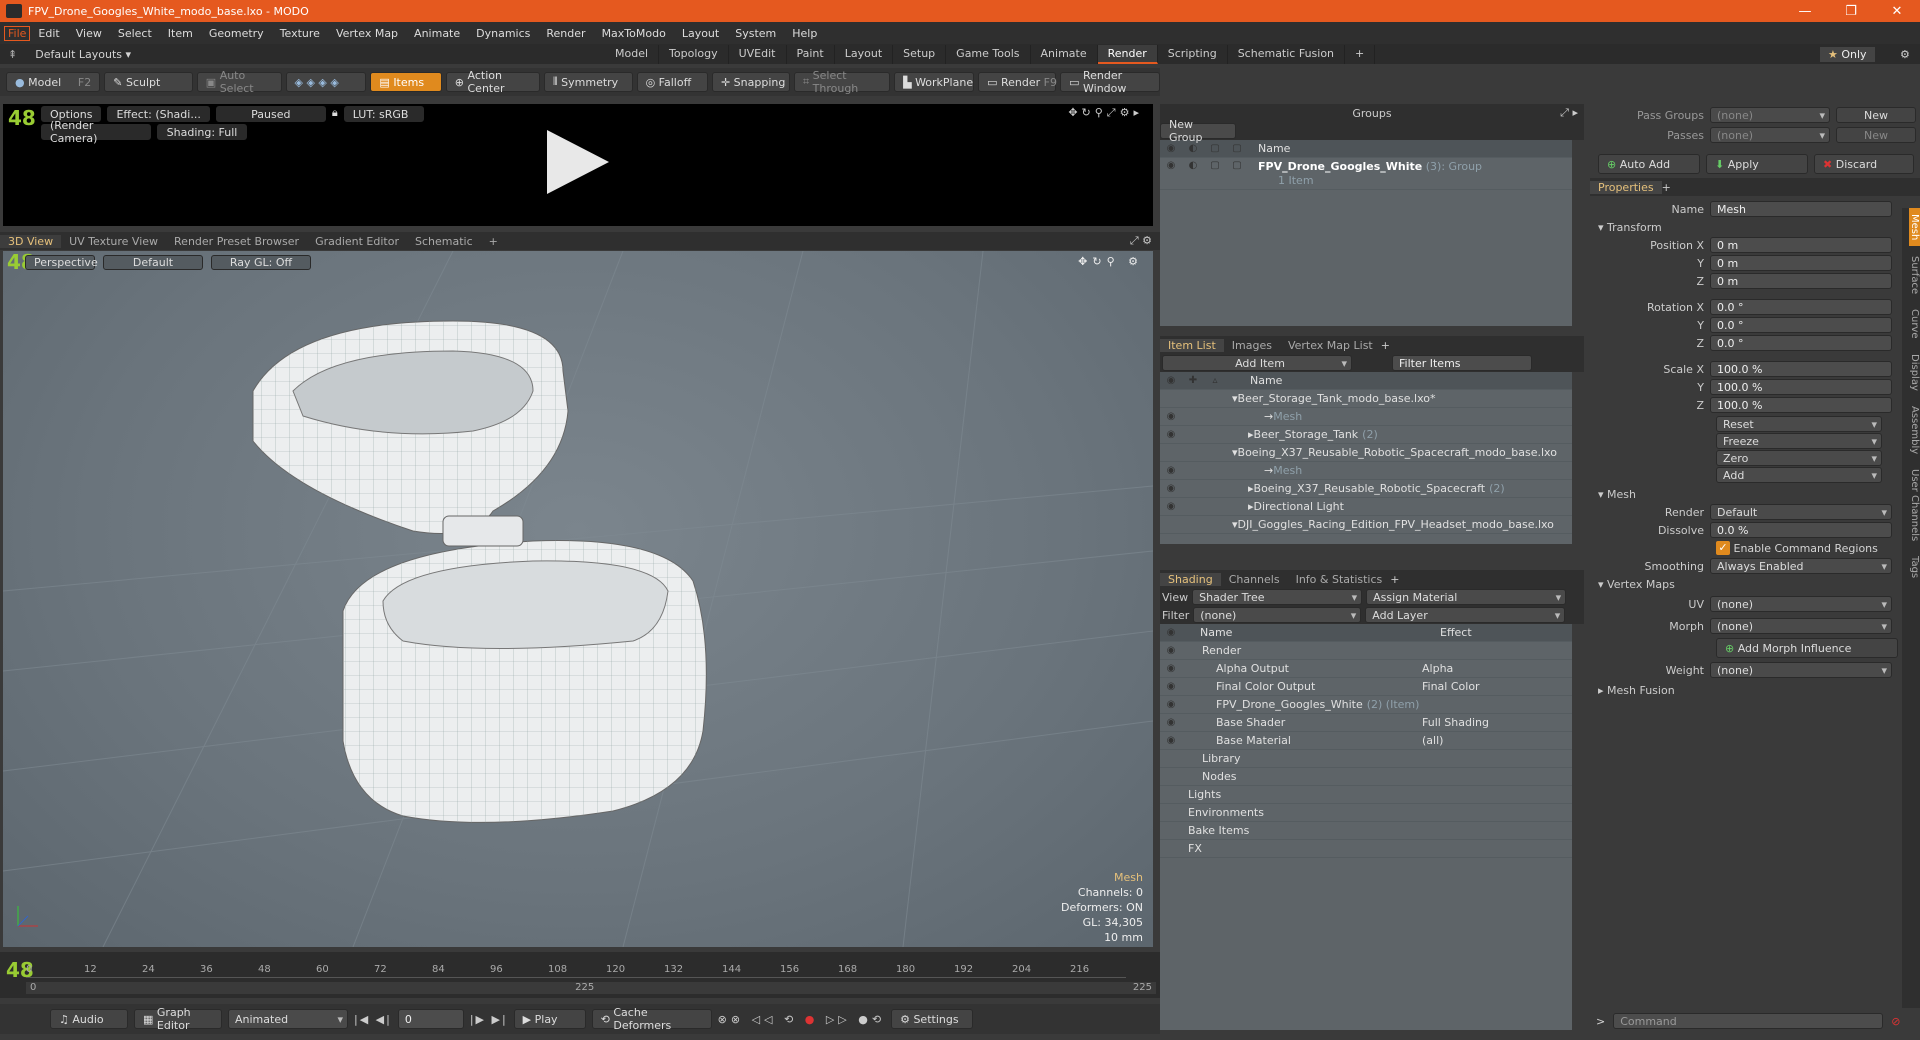 This screenshot has width=1920, height=1040. Describe the element at coordinates (1914, 567) in the screenshot. I see `side-tab-tags: Tags` at that location.